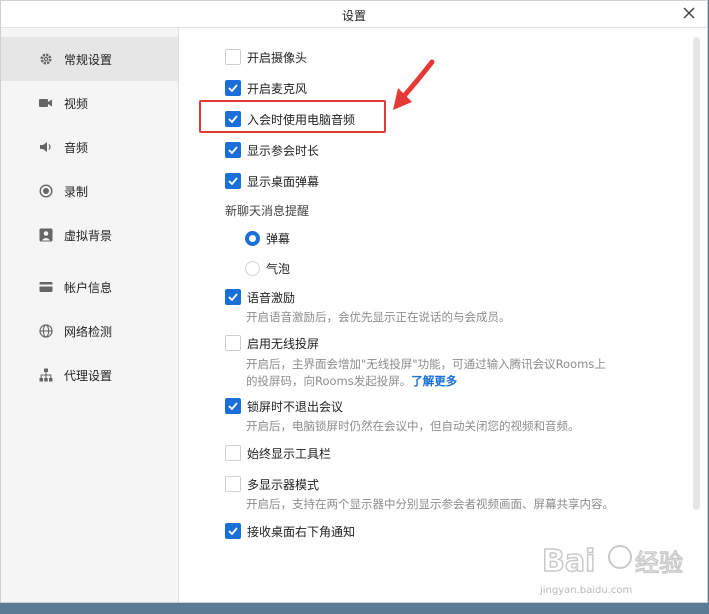 This screenshot has width=709, height=614. I want to click on show-duration-checkbox, so click(233, 150).